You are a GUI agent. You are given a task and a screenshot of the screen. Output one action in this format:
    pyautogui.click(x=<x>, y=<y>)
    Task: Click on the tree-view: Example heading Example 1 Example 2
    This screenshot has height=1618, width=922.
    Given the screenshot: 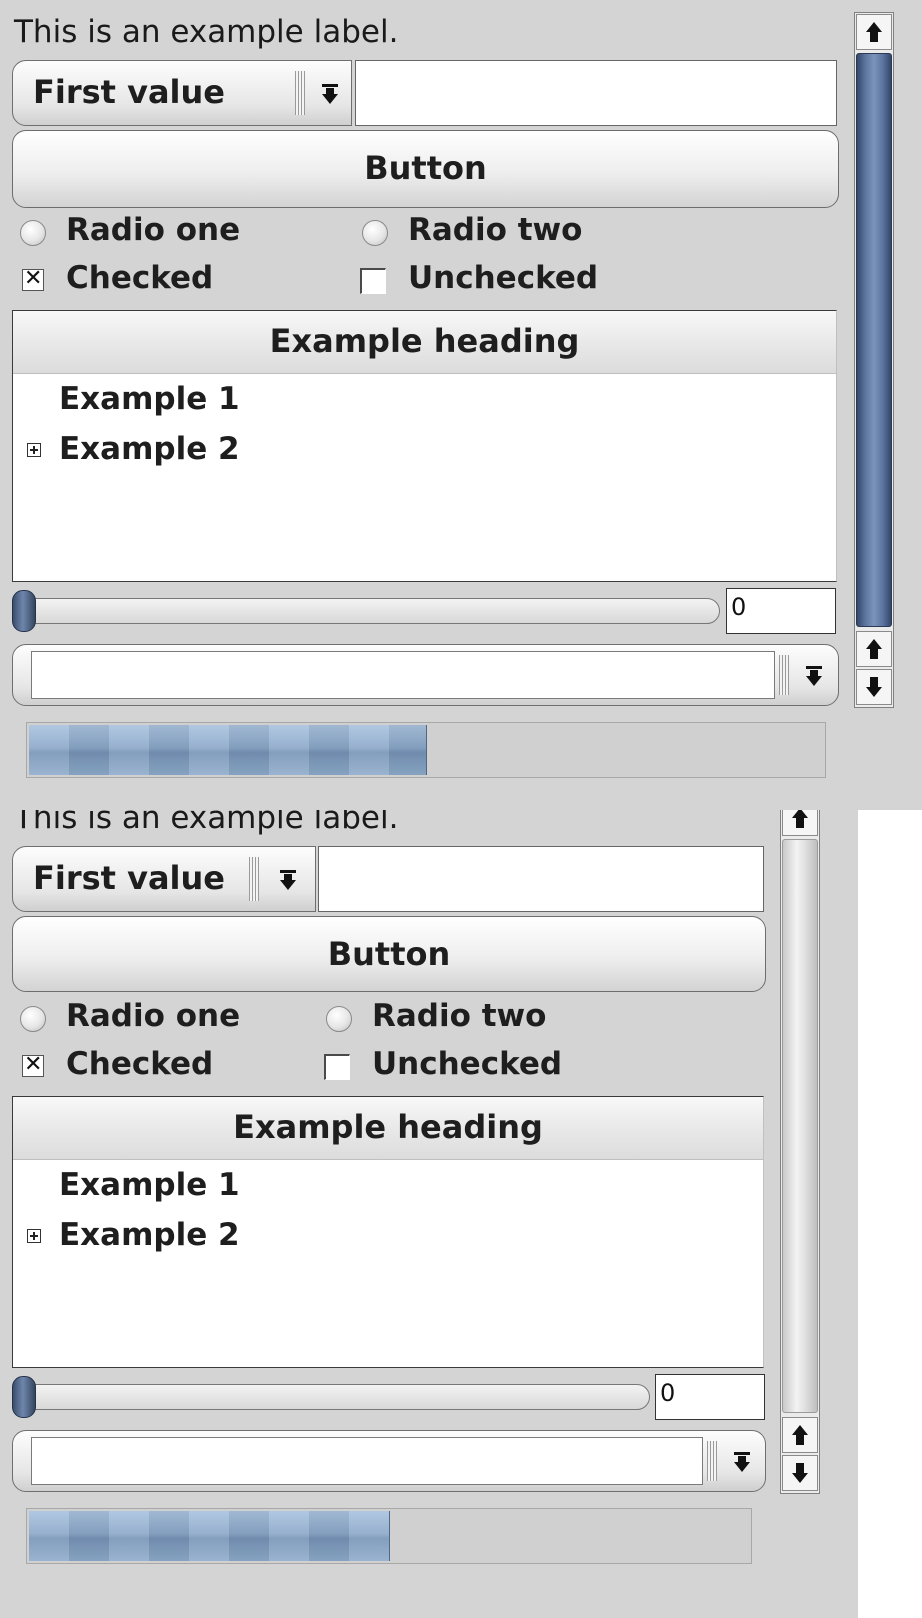 What is the action you would take?
    pyautogui.click(x=388, y=1232)
    